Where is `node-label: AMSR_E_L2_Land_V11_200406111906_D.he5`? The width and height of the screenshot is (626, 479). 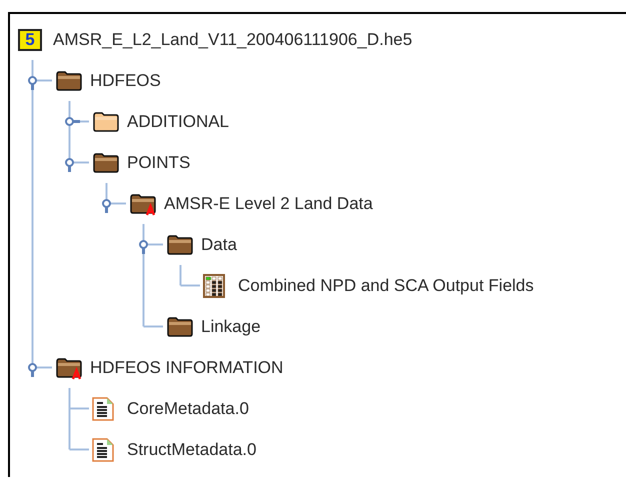 node-label: AMSR_E_L2_Land_V11_200406111906_D.he5 is located at coordinates (232, 39).